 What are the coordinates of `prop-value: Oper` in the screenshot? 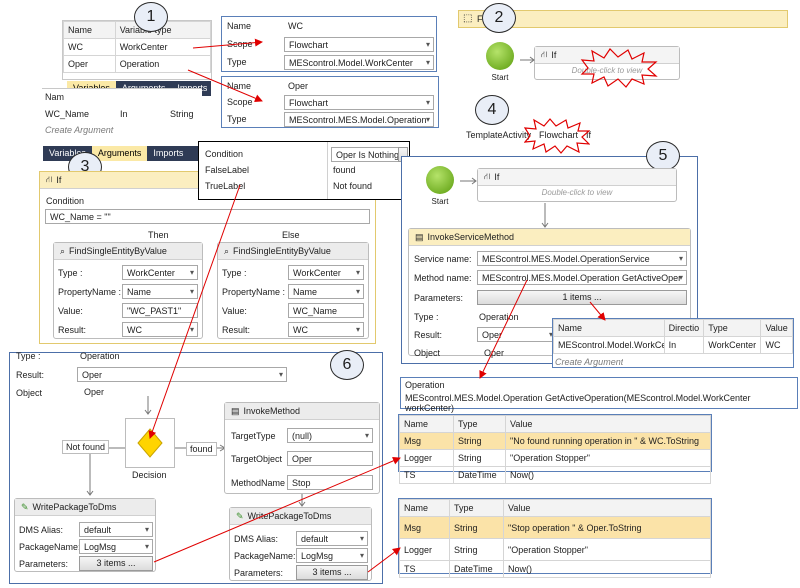 It's located at (359, 86).